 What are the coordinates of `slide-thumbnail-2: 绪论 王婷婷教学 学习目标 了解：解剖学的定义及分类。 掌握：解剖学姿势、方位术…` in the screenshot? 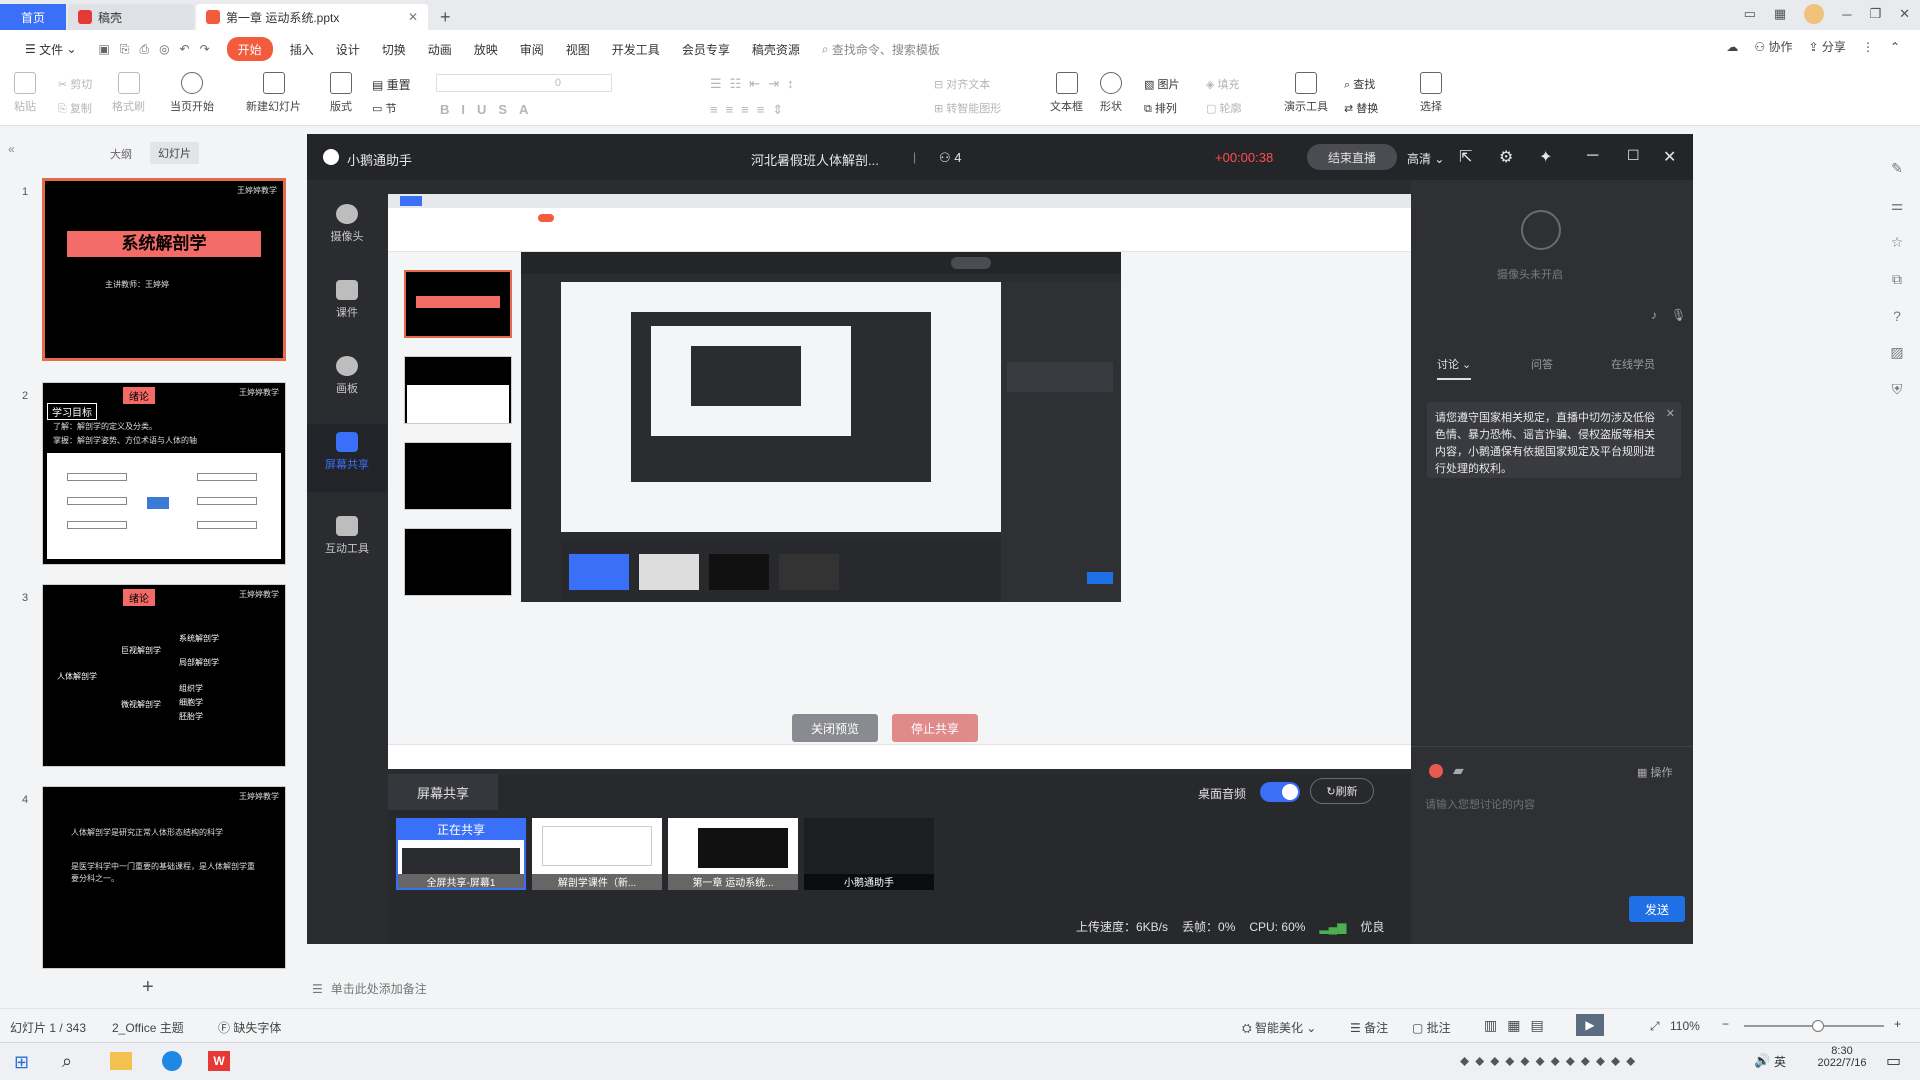 It's located at (164, 473).